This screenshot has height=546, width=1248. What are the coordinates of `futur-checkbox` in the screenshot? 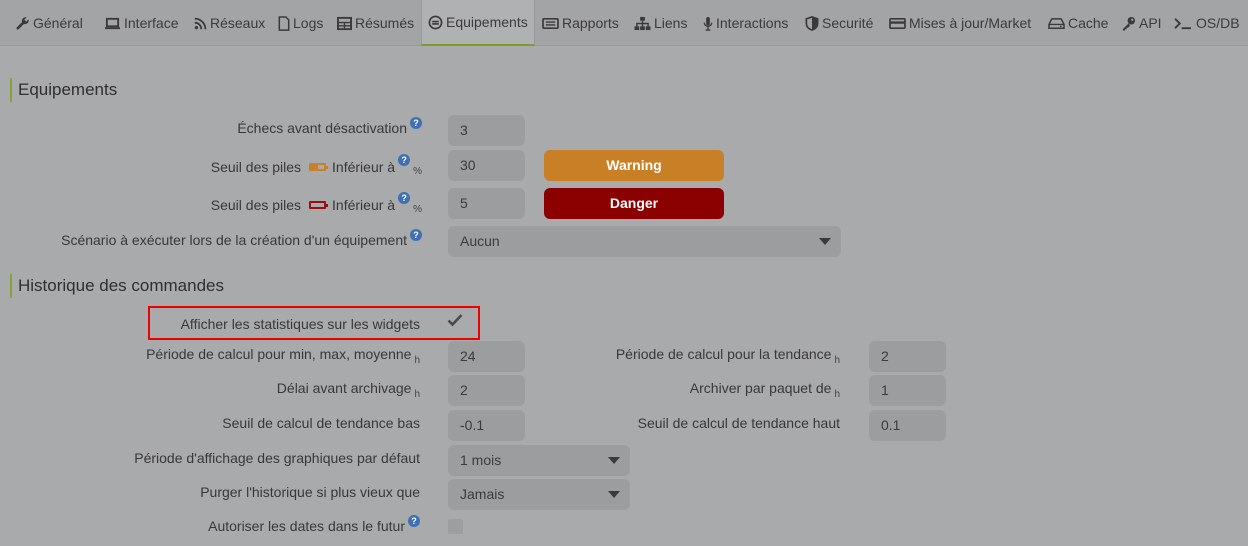 It's located at (455, 526).